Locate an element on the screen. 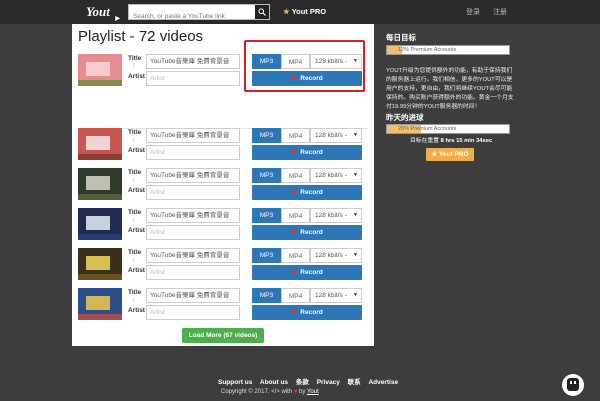 The height and width of the screenshot is (401, 600). playlist-title: Playlist - 72 videos is located at coordinates (141, 36).